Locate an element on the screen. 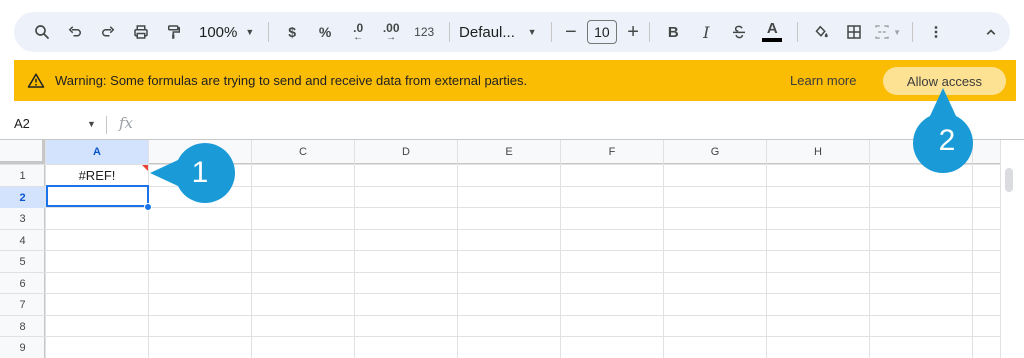 The width and height of the screenshot is (1024, 358). fill-color-button is located at coordinates (821, 32).